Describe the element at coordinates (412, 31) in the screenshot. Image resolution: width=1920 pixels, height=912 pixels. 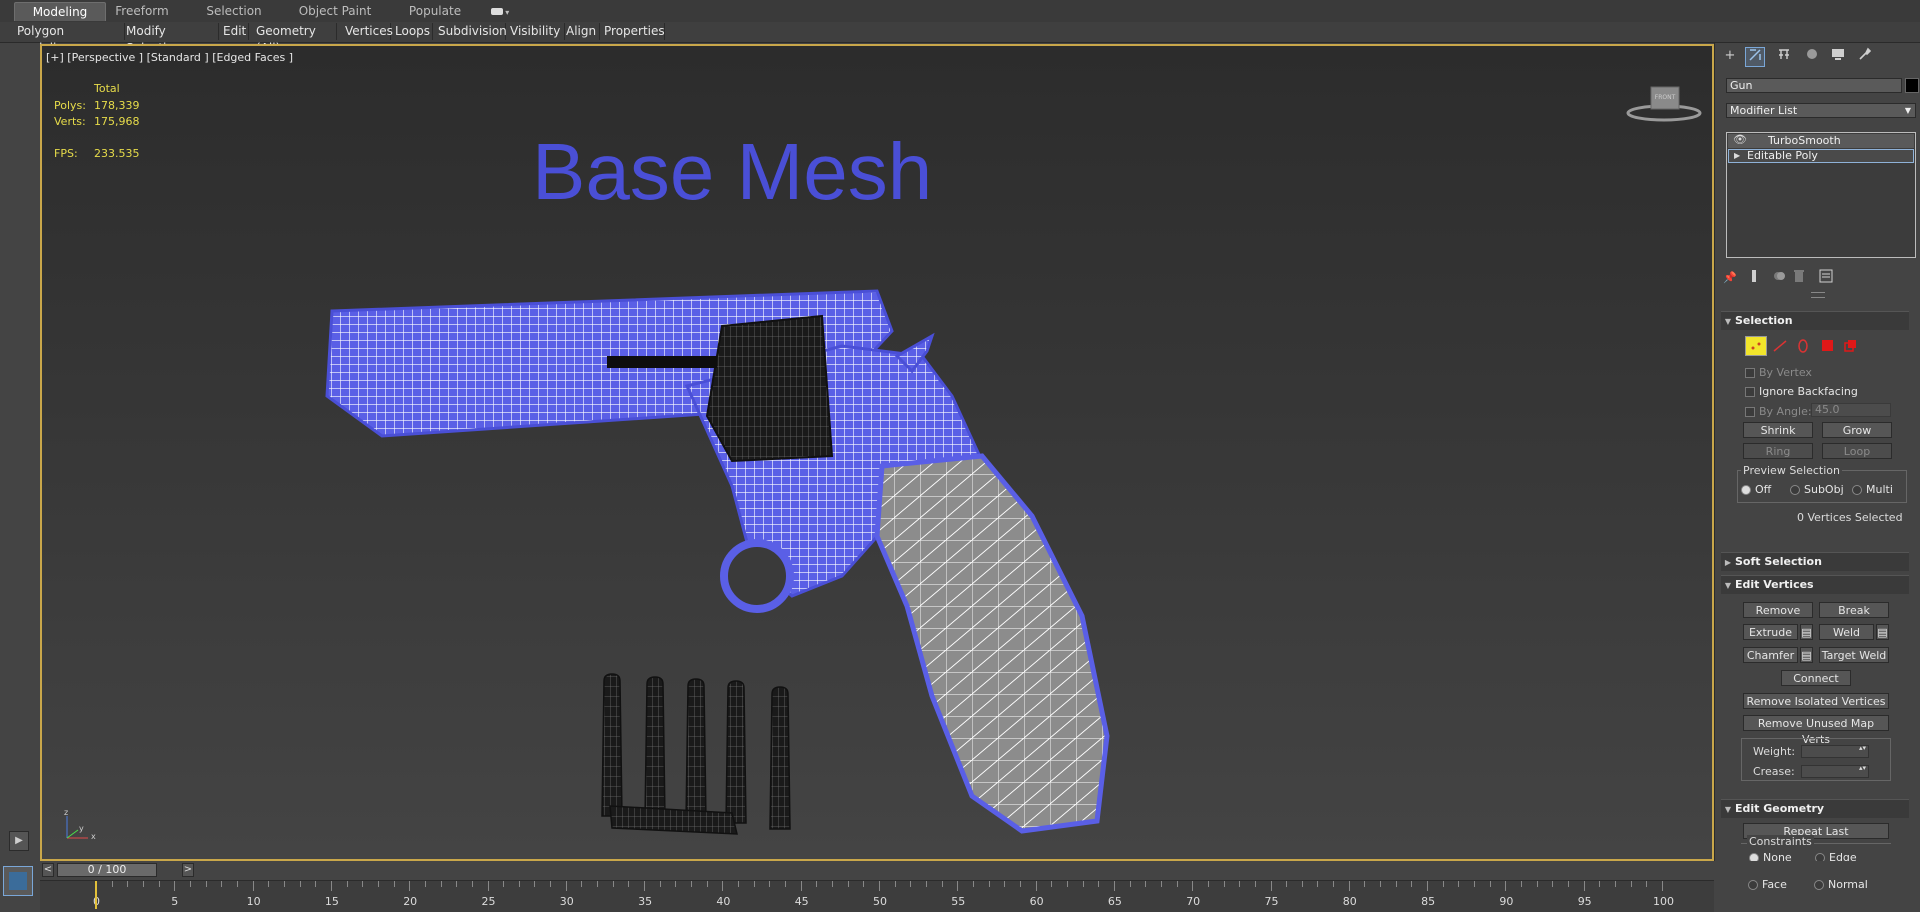
I see `loops-panel: Loops` at that location.